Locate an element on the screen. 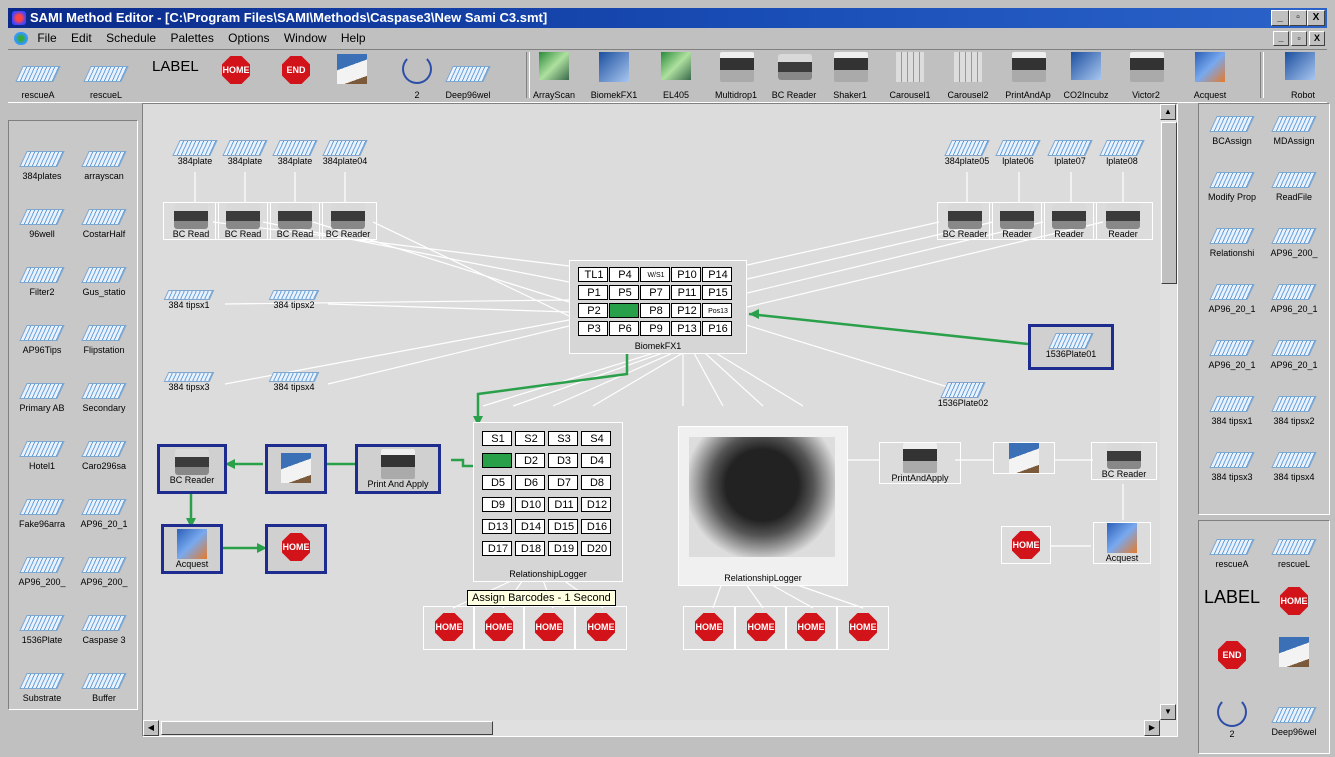  scroll-thumb is located at coordinates (1169, 203).